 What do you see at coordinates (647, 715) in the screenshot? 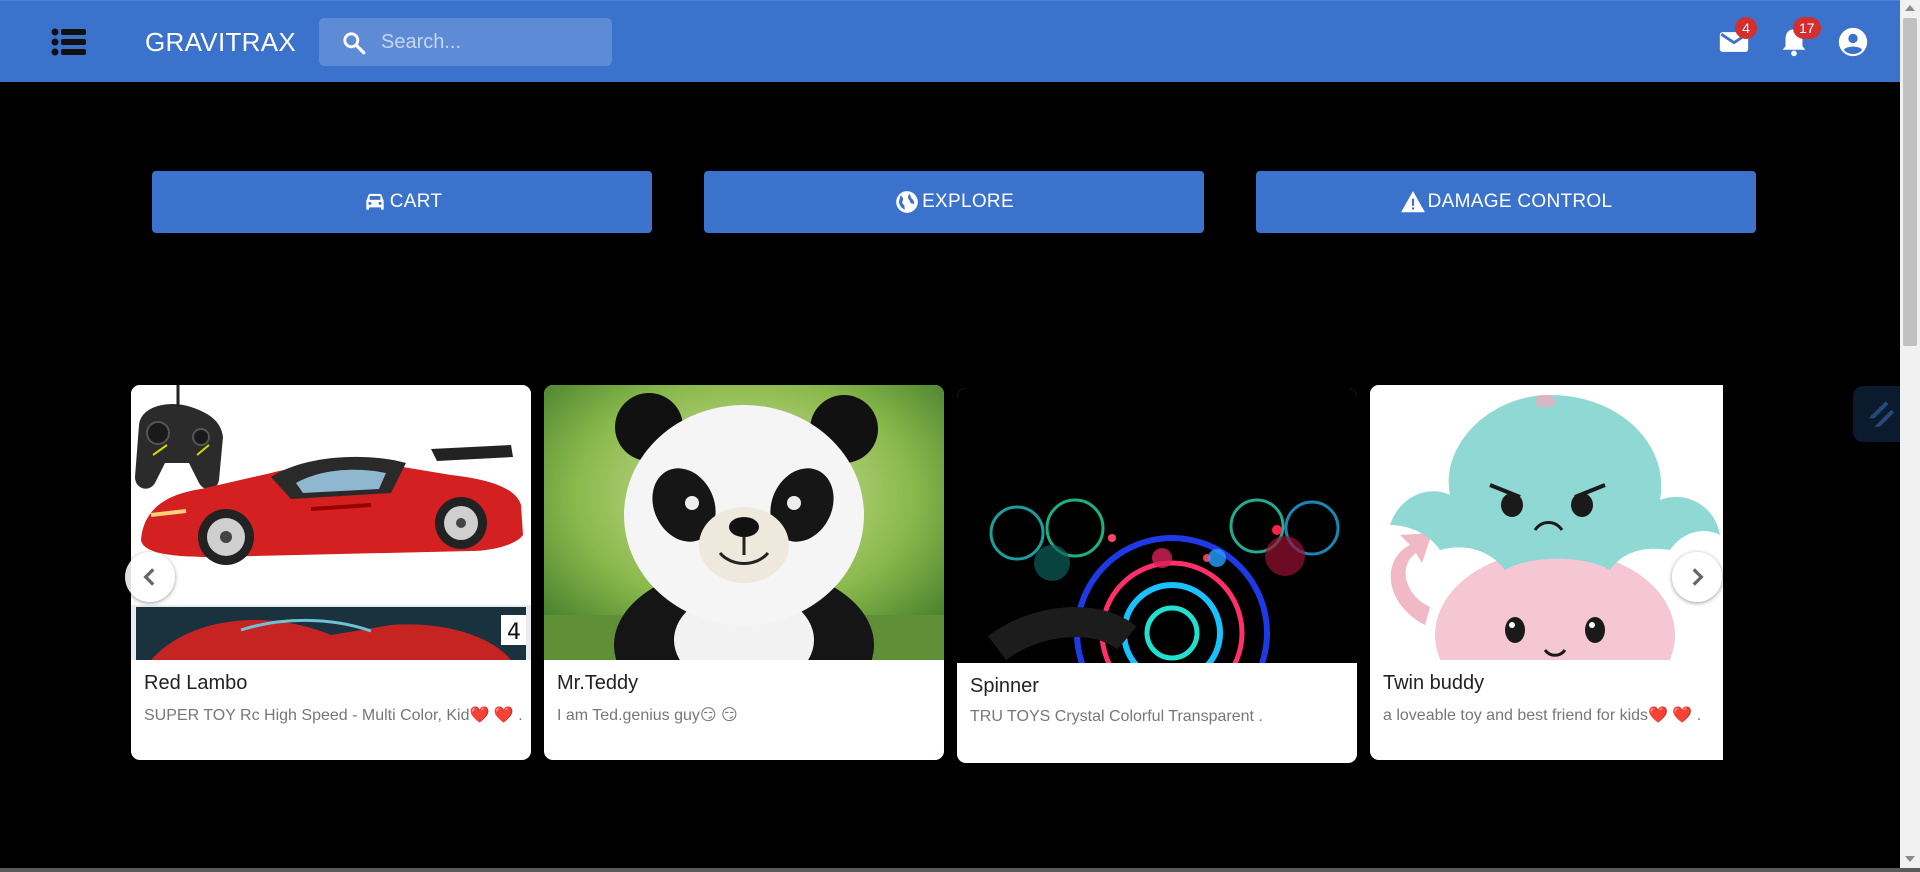
I see `product-description: I am Ted.genius guy😏 😏` at bounding box center [647, 715].